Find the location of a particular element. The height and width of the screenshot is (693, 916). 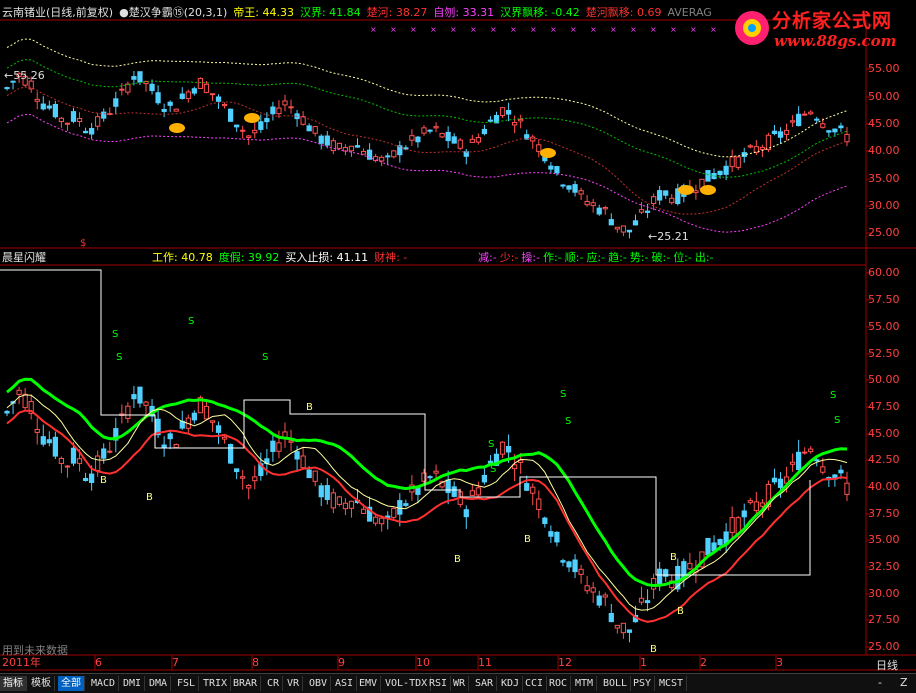

nav-button: Z is located at coordinates (904, 682).